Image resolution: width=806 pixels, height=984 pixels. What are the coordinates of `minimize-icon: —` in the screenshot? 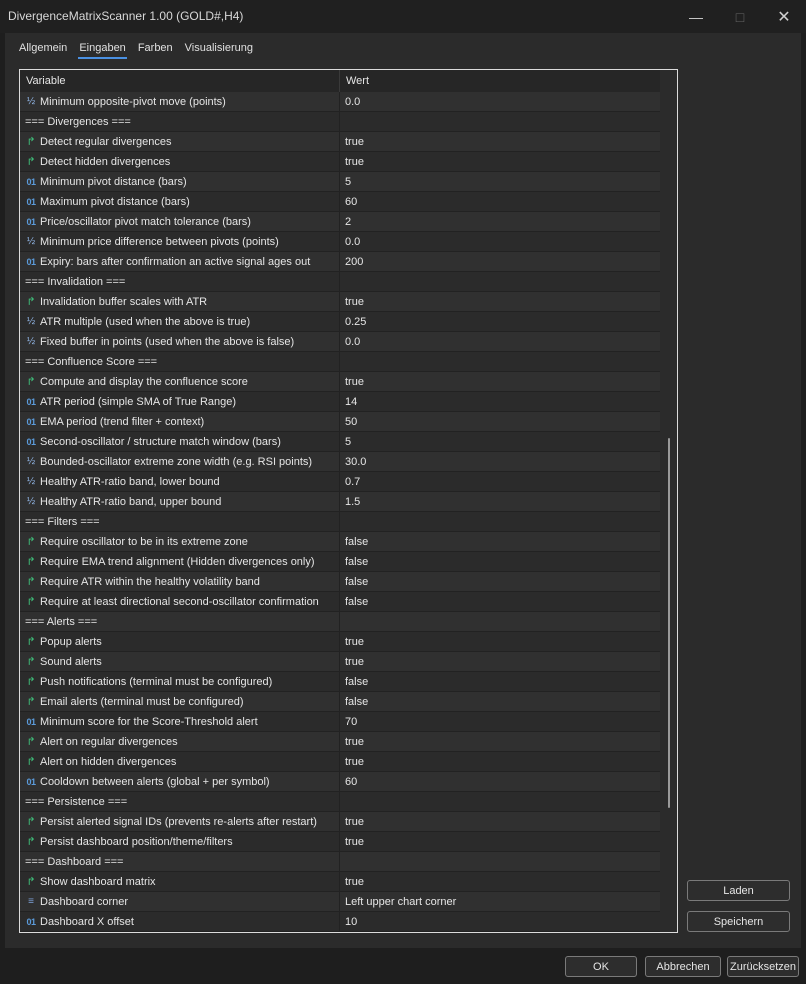 It's located at (696, 16).